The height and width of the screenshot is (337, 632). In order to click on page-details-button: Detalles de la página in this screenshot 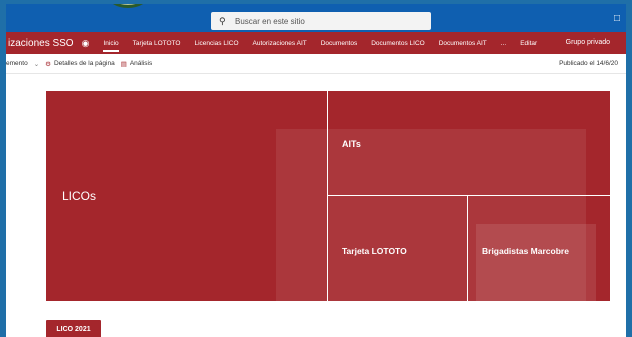, I will do `click(84, 63)`.